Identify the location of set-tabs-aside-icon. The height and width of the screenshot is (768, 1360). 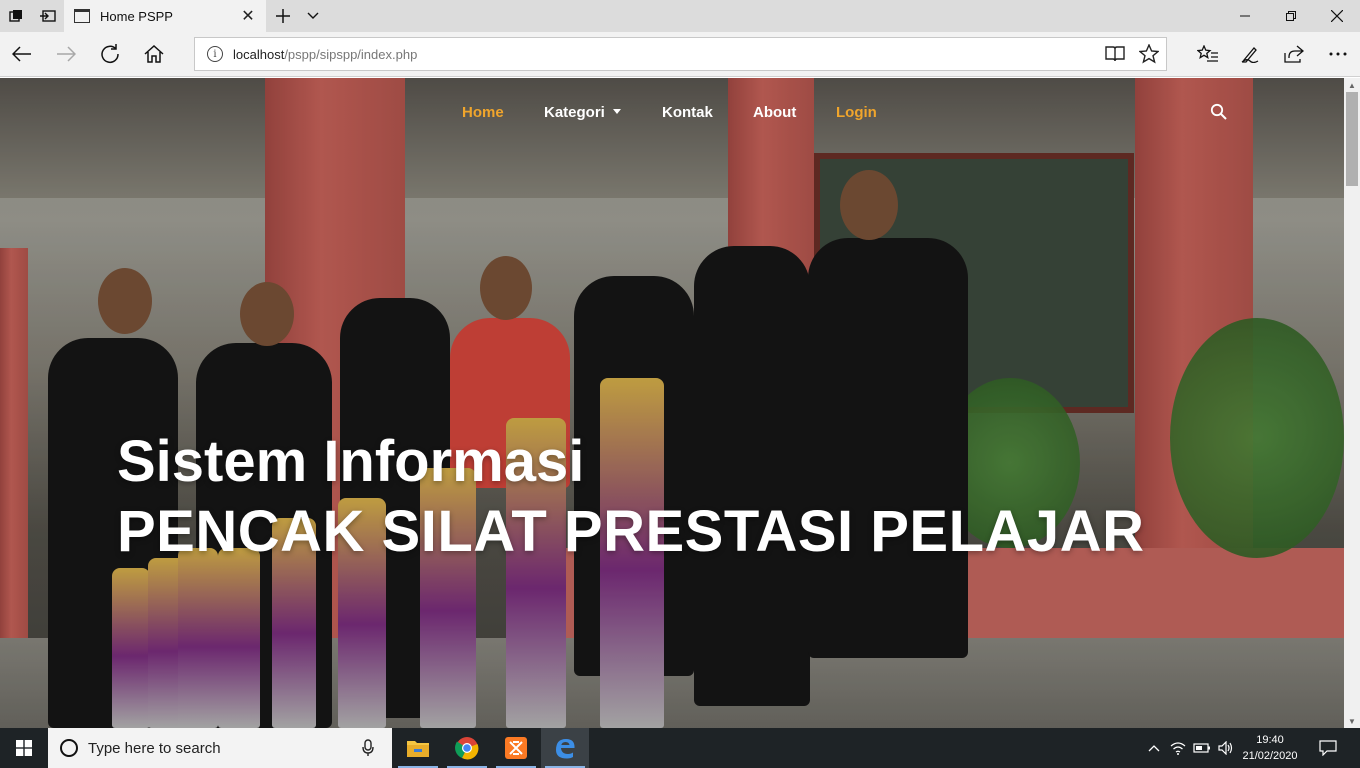
(48, 16).